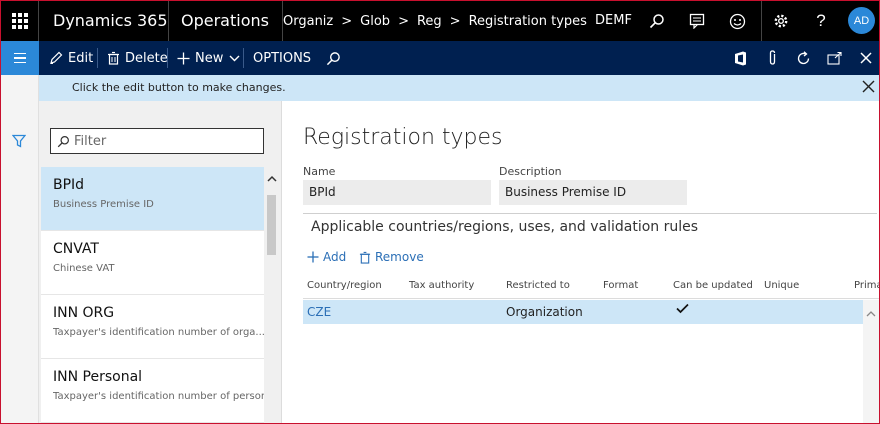  Describe the element at coordinates (397, 192) in the screenshot. I see `name-field: BPId` at that location.